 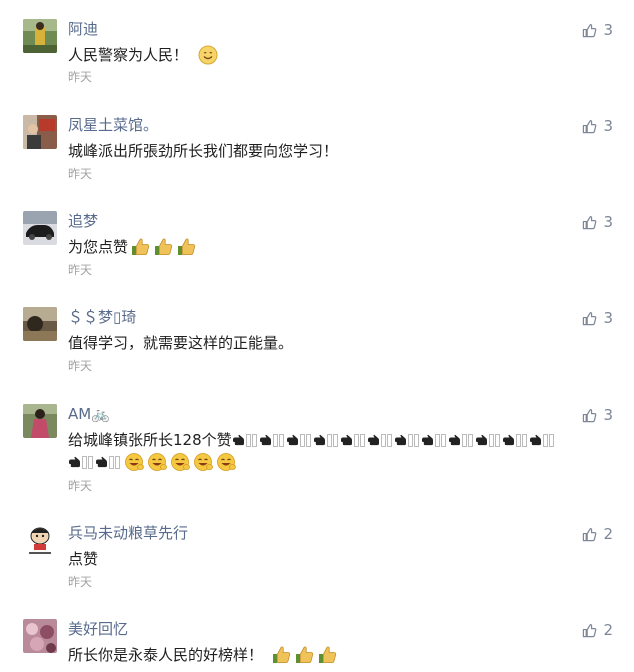 I want to click on woman-avatar-icon, so click(x=40, y=421).